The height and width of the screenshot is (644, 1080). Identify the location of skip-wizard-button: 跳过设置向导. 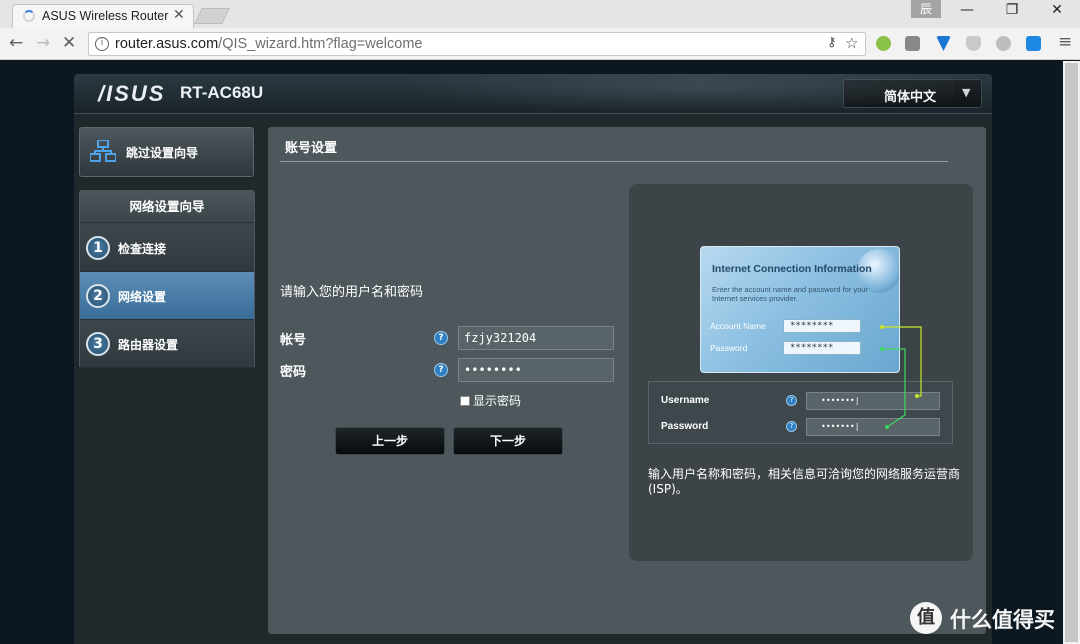
(166, 152).